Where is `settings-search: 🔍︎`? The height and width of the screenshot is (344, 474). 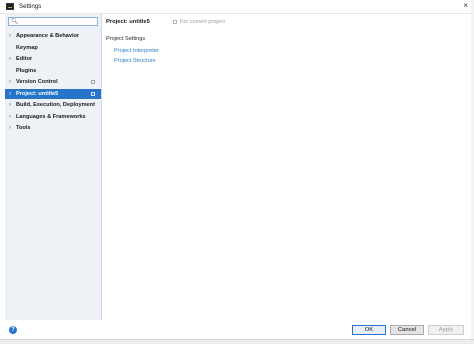 settings-search: 🔍︎ is located at coordinates (53, 21).